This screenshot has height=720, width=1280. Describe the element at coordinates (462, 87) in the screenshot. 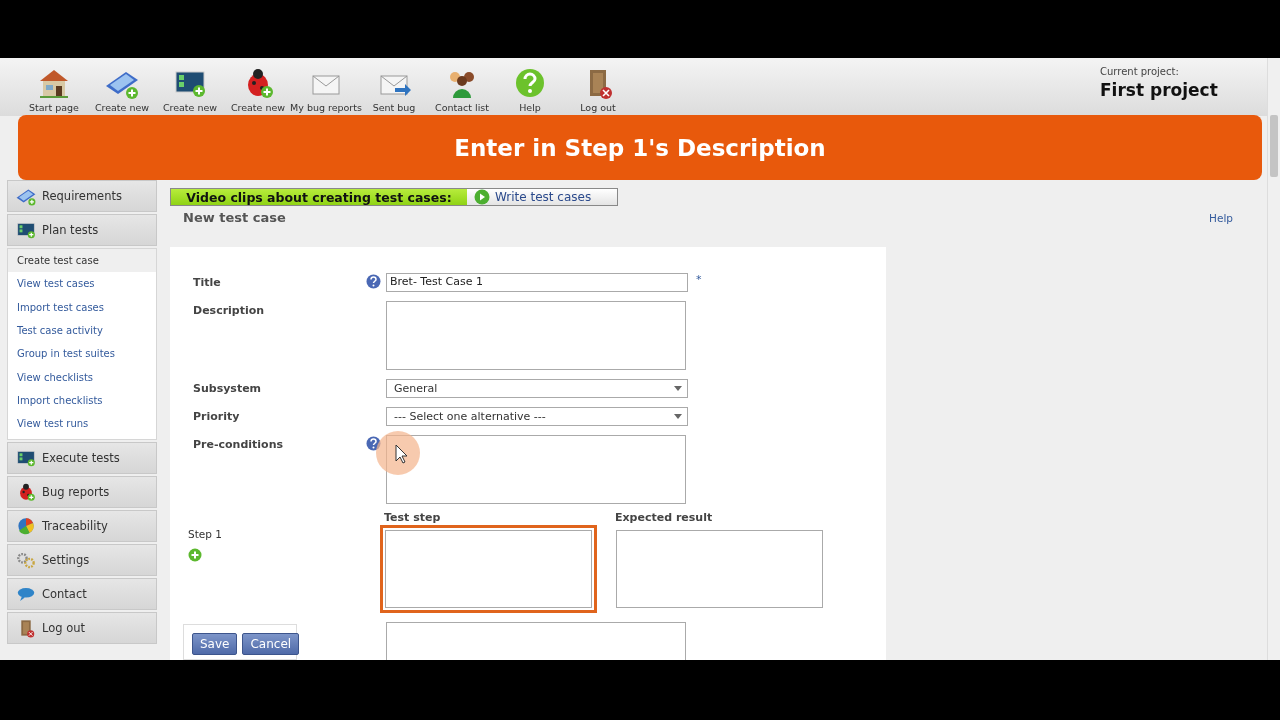

I see `toolbar-button: Contact list` at that location.